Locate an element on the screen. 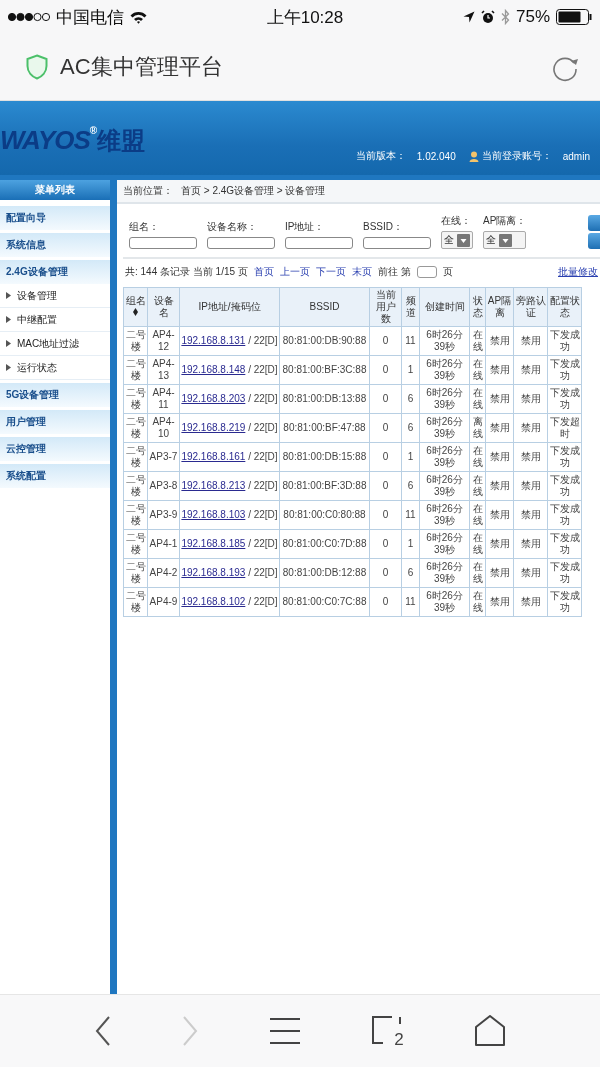 The image size is (600, 1067). ip-link: 192.168.8.185 is located at coordinates (213, 543).